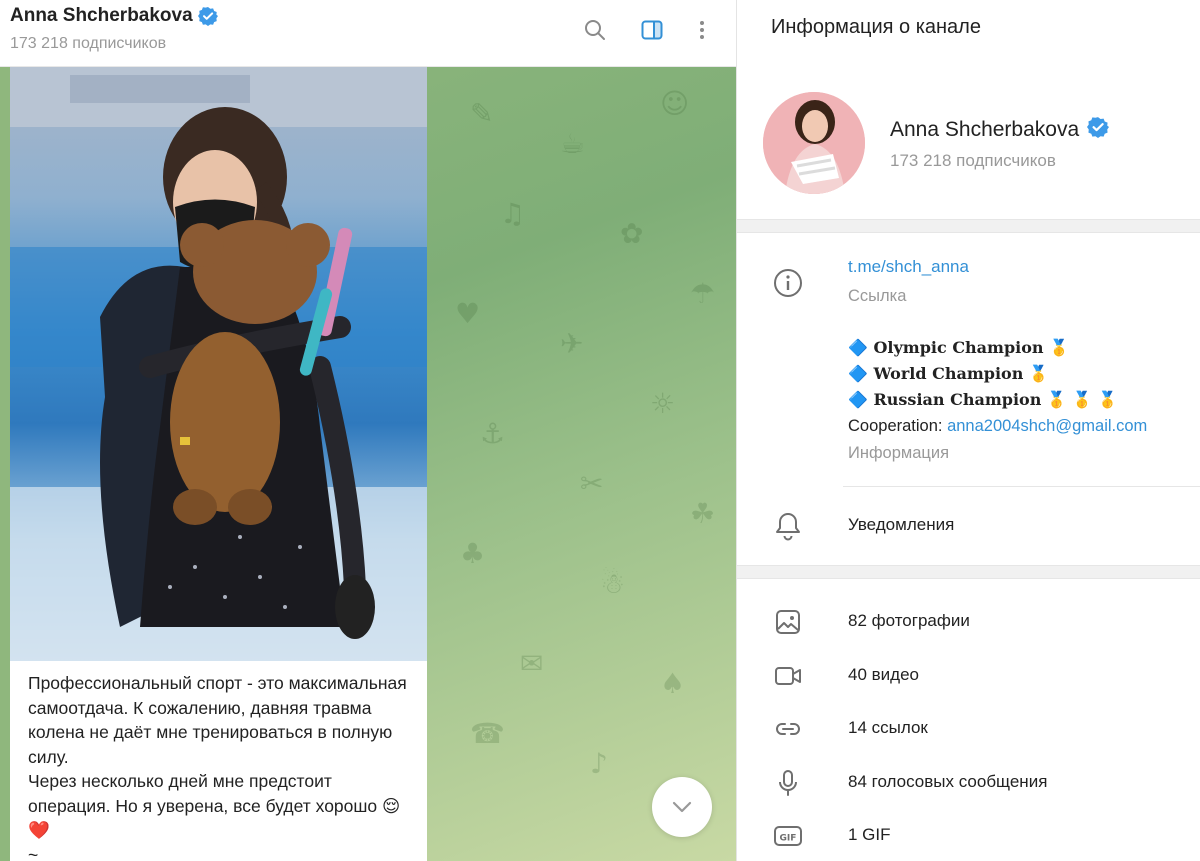 Image resolution: width=1200 pixels, height=861 pixels. I want to click on info-panel-title: Информация о канале, so click(876, 27).